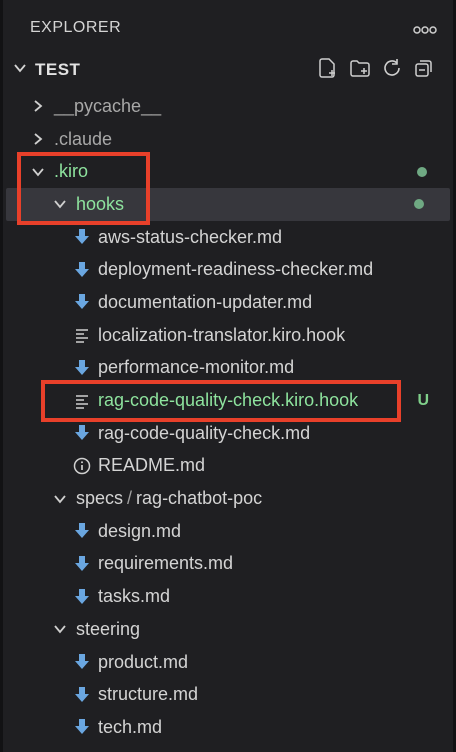  I want to click on tree-item-deployment-readiness-checker: deployment-readiness-checker.md, so click(228, 269).